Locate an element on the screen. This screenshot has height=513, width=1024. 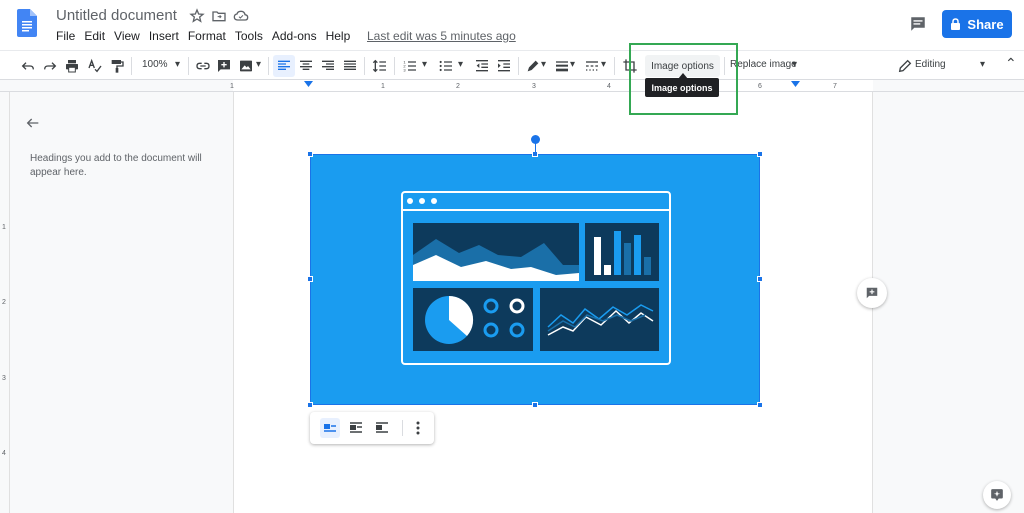
link-icon is located at coordinates (203, 66).